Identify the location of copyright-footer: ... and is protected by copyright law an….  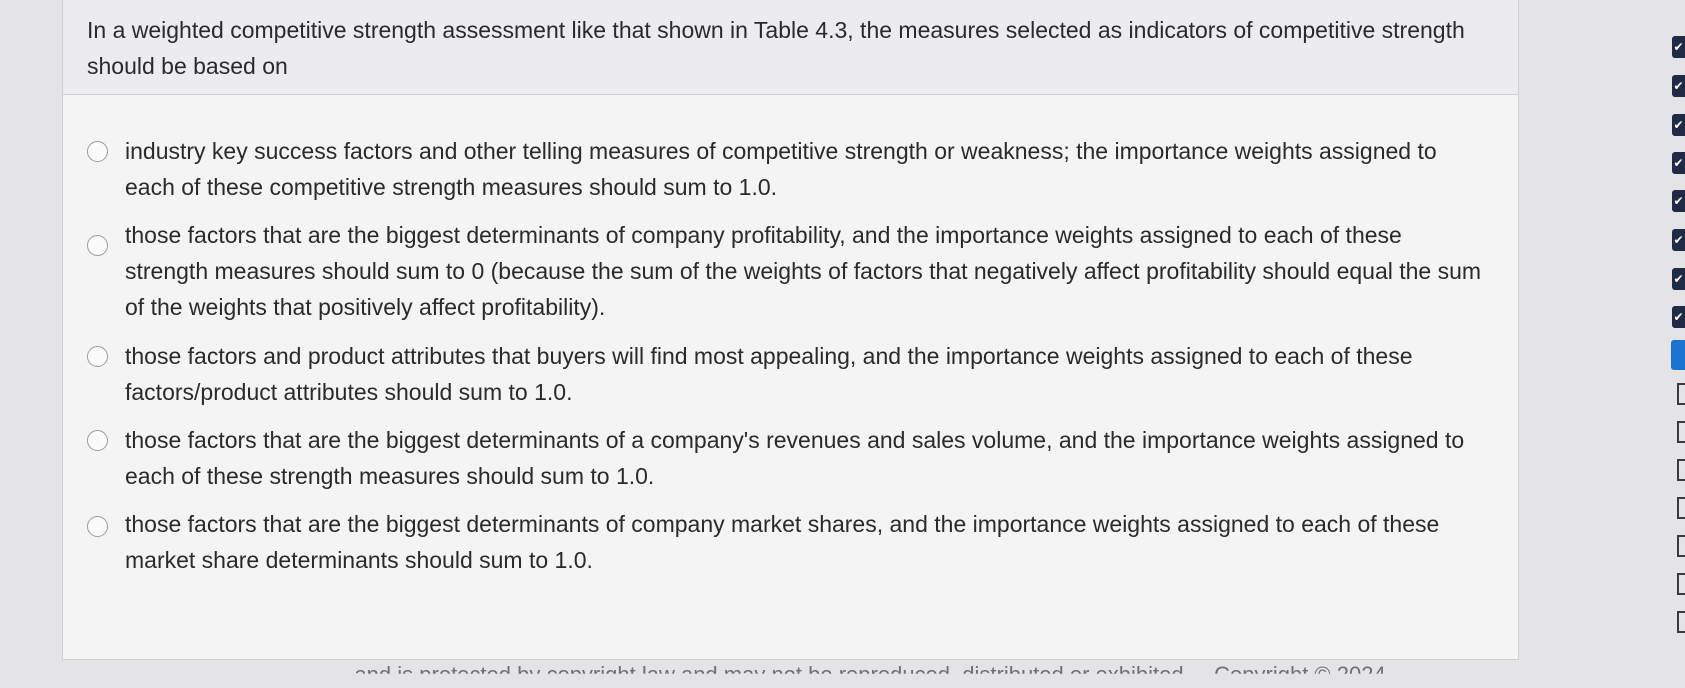
(870, 674).